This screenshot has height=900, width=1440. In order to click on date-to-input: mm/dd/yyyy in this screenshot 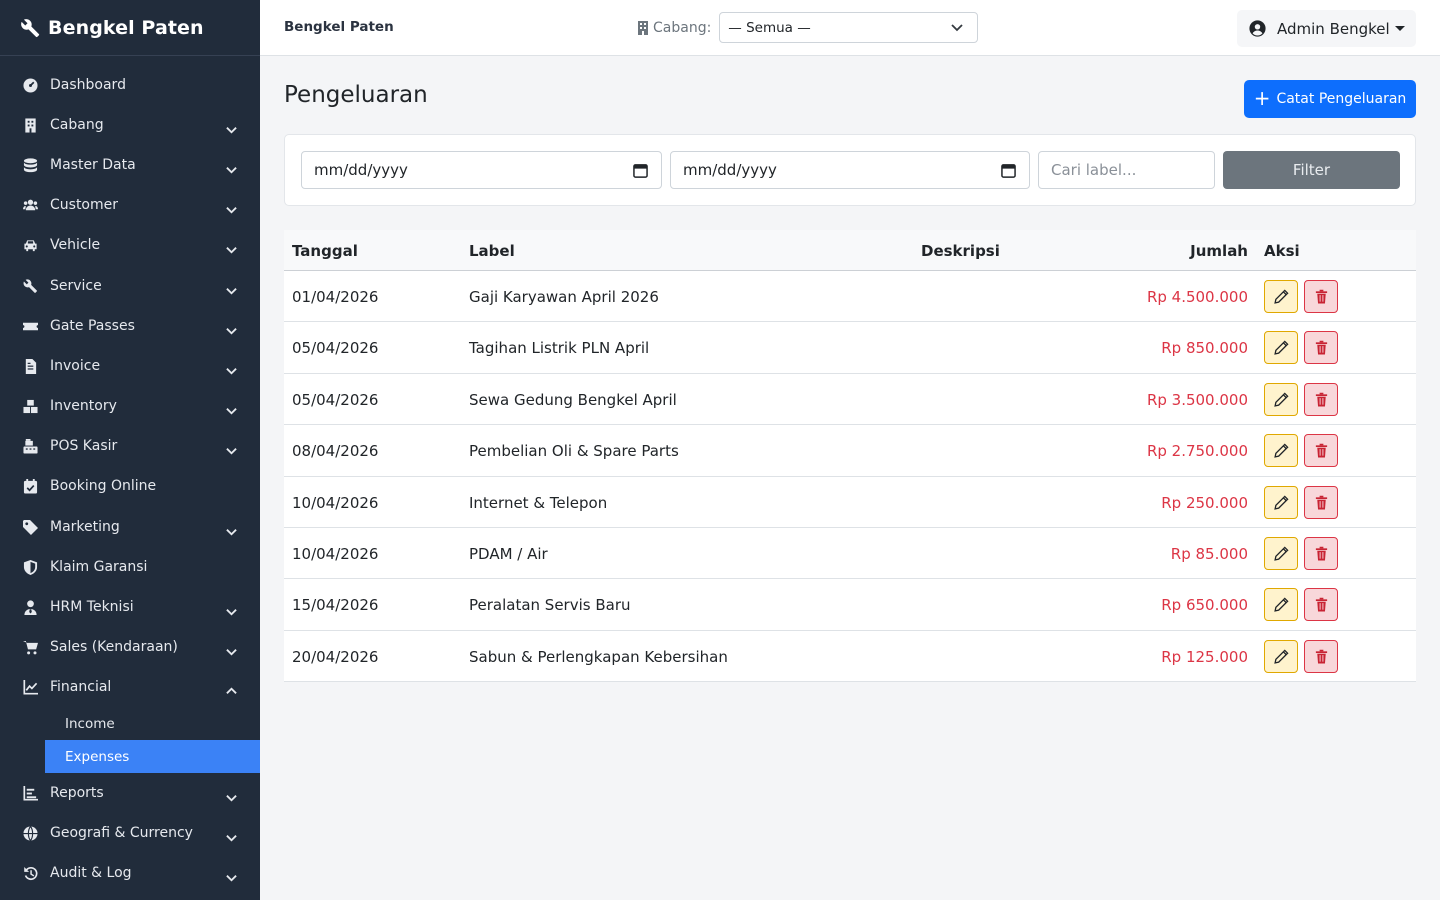, I will do `click(850, 170)`.